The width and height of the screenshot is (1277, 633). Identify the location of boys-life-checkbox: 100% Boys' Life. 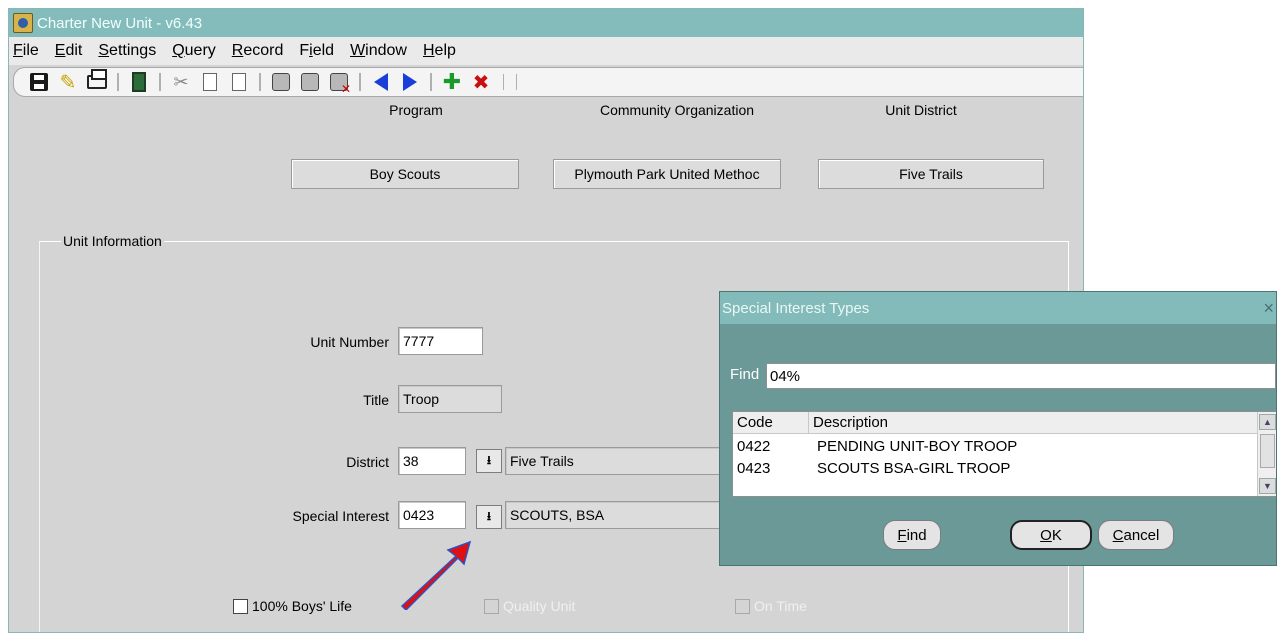
(292, 606).